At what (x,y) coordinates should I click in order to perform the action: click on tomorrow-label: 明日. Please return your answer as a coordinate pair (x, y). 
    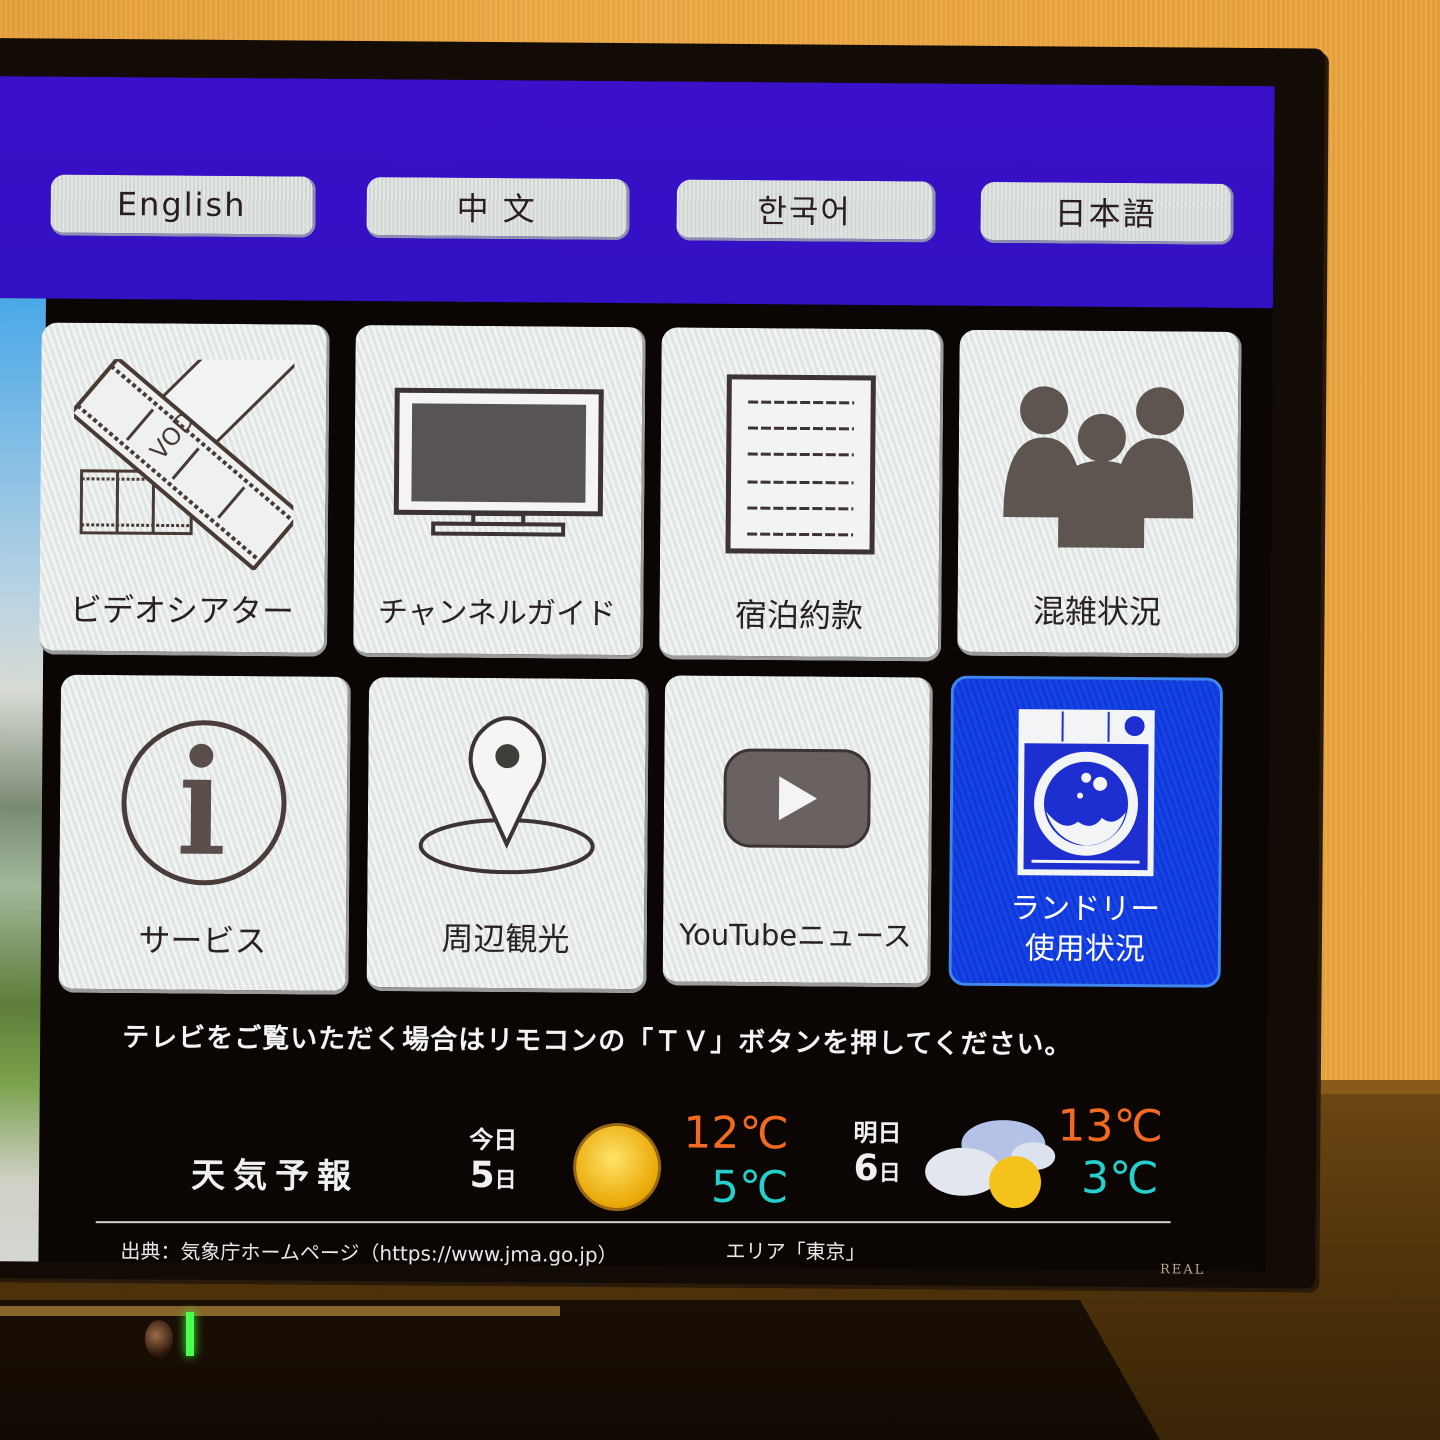
    Looking at the image, I should click on (877, 1133).